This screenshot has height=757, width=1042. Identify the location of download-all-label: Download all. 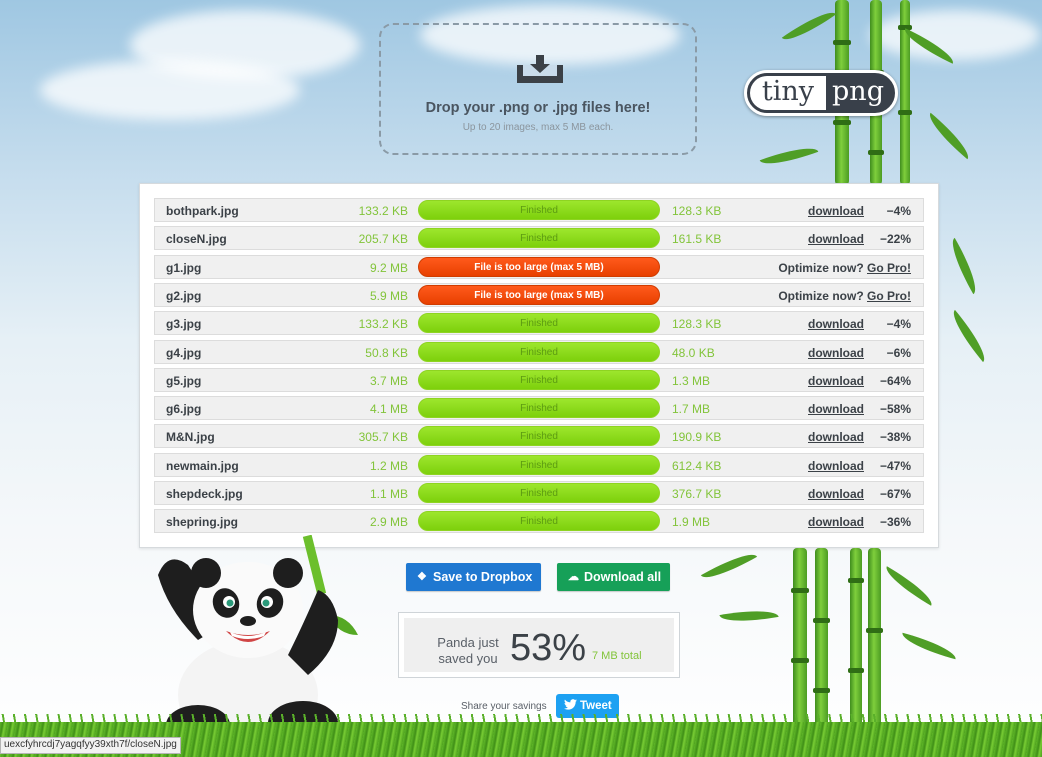
(623, 577).